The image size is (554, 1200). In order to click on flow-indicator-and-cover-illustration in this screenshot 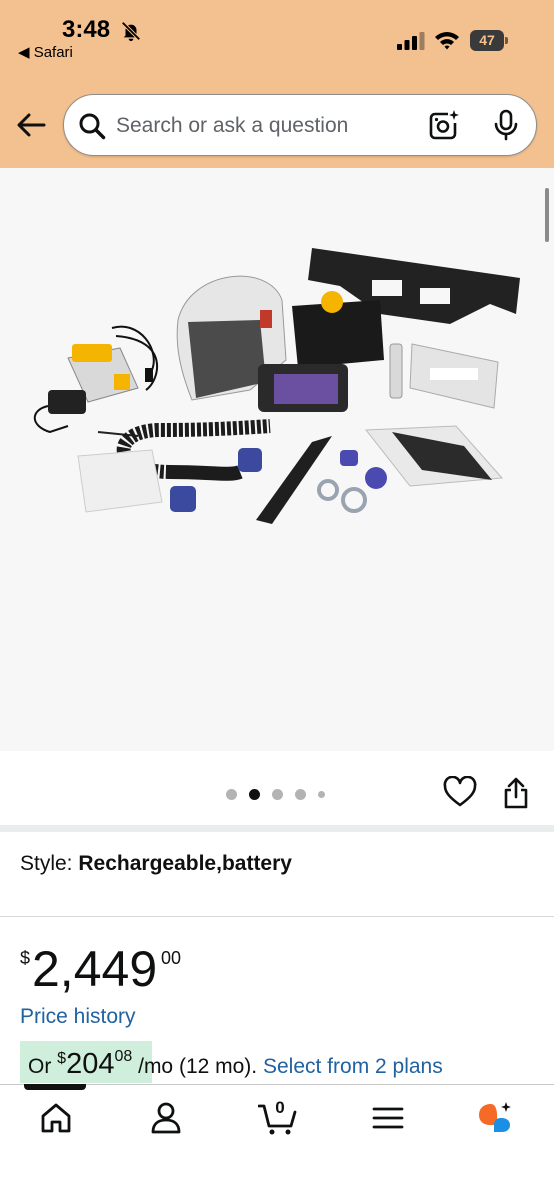, I will do `click(444, 376)`.